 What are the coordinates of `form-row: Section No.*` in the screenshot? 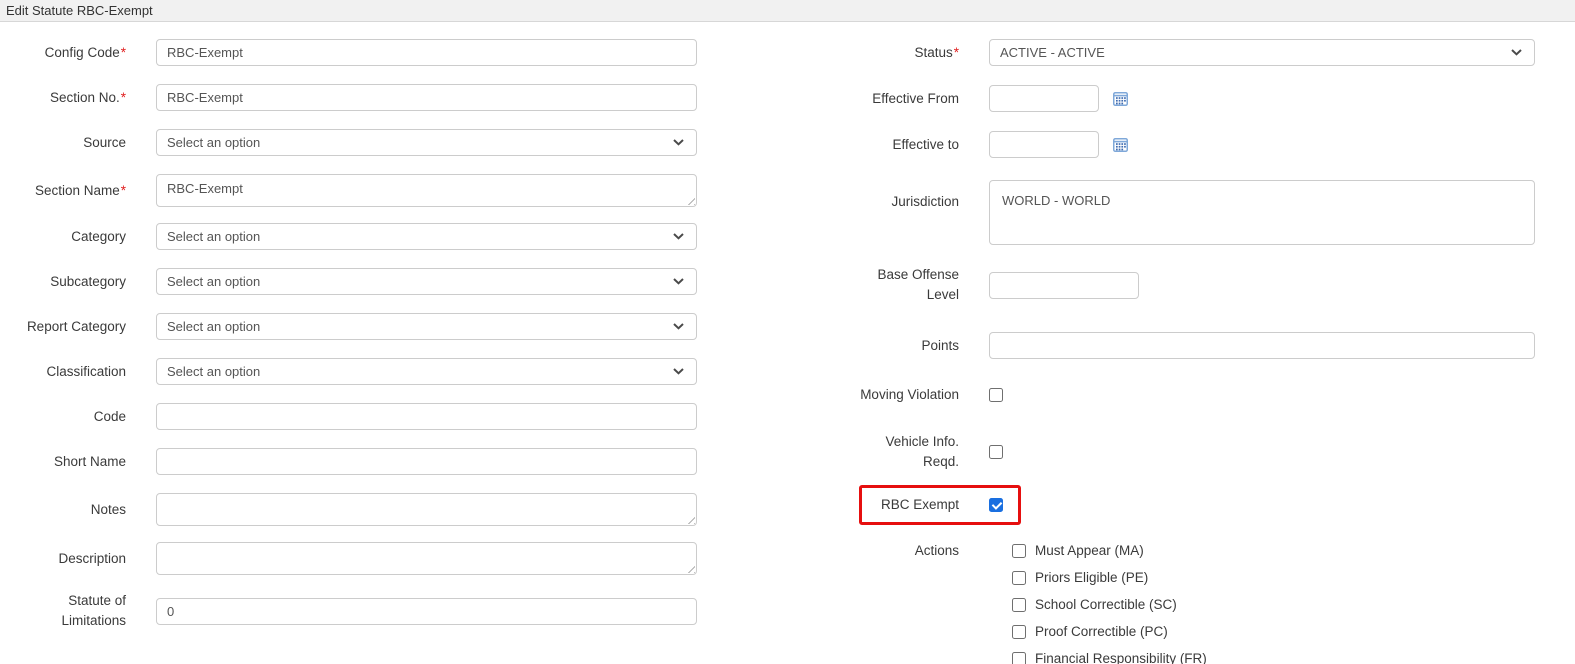 It's located at (351, 97).